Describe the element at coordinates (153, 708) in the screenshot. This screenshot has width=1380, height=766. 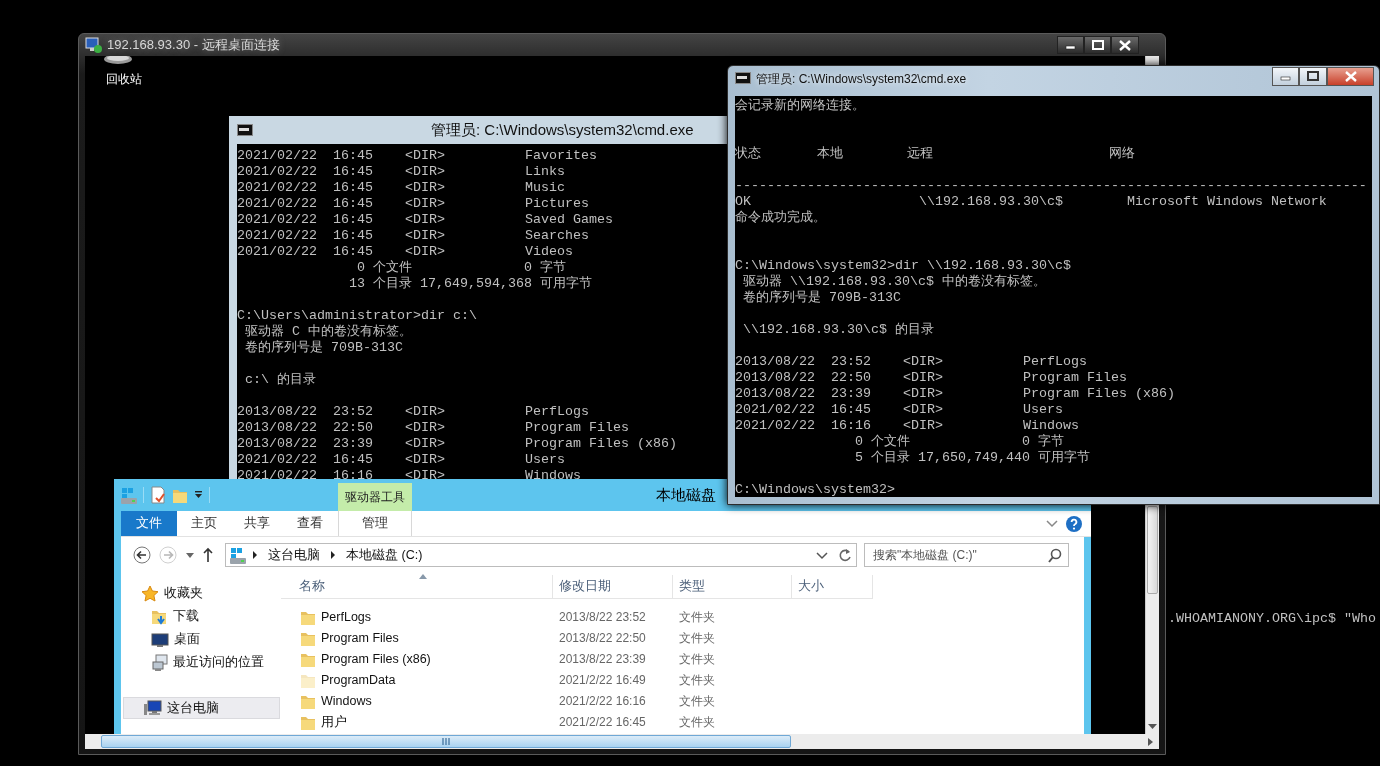
I see `computer-icon` at that location.